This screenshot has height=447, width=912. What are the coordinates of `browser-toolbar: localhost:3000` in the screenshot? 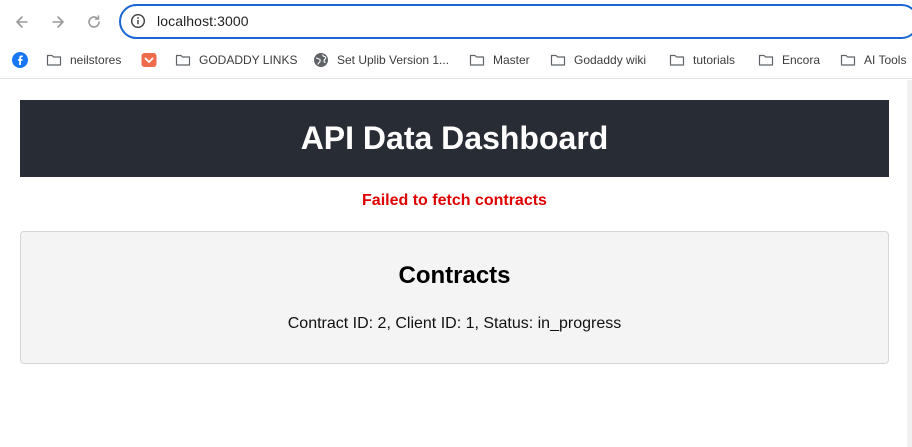 It's located at (456, 22).